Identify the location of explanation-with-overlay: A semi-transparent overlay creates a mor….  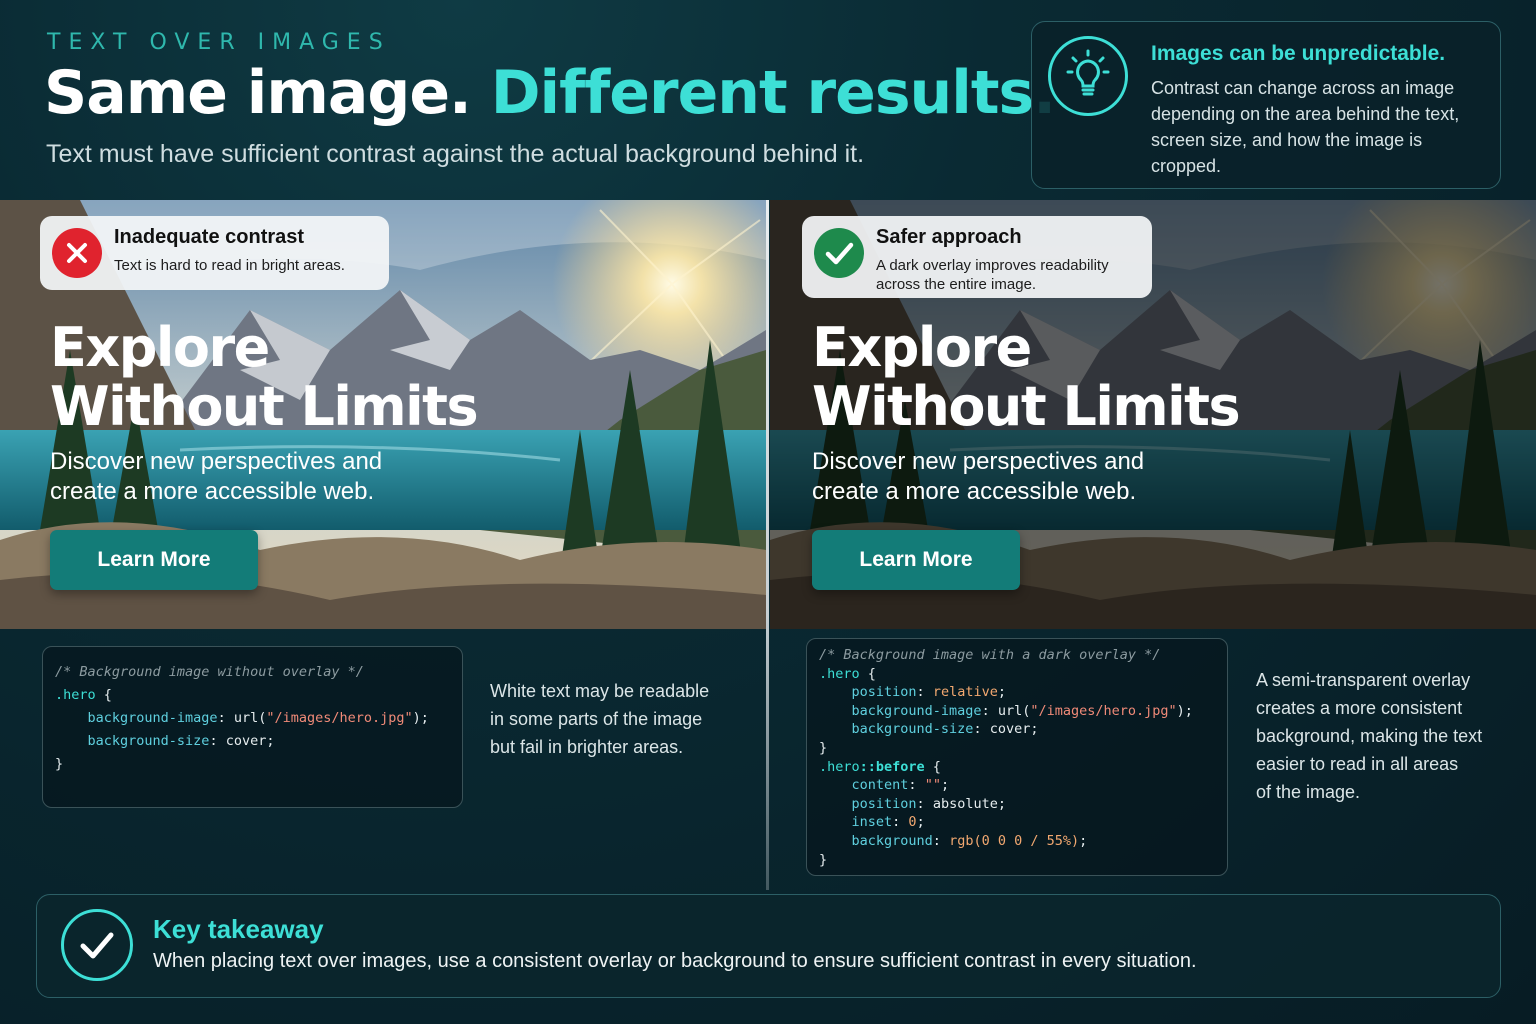
(1369, 736).